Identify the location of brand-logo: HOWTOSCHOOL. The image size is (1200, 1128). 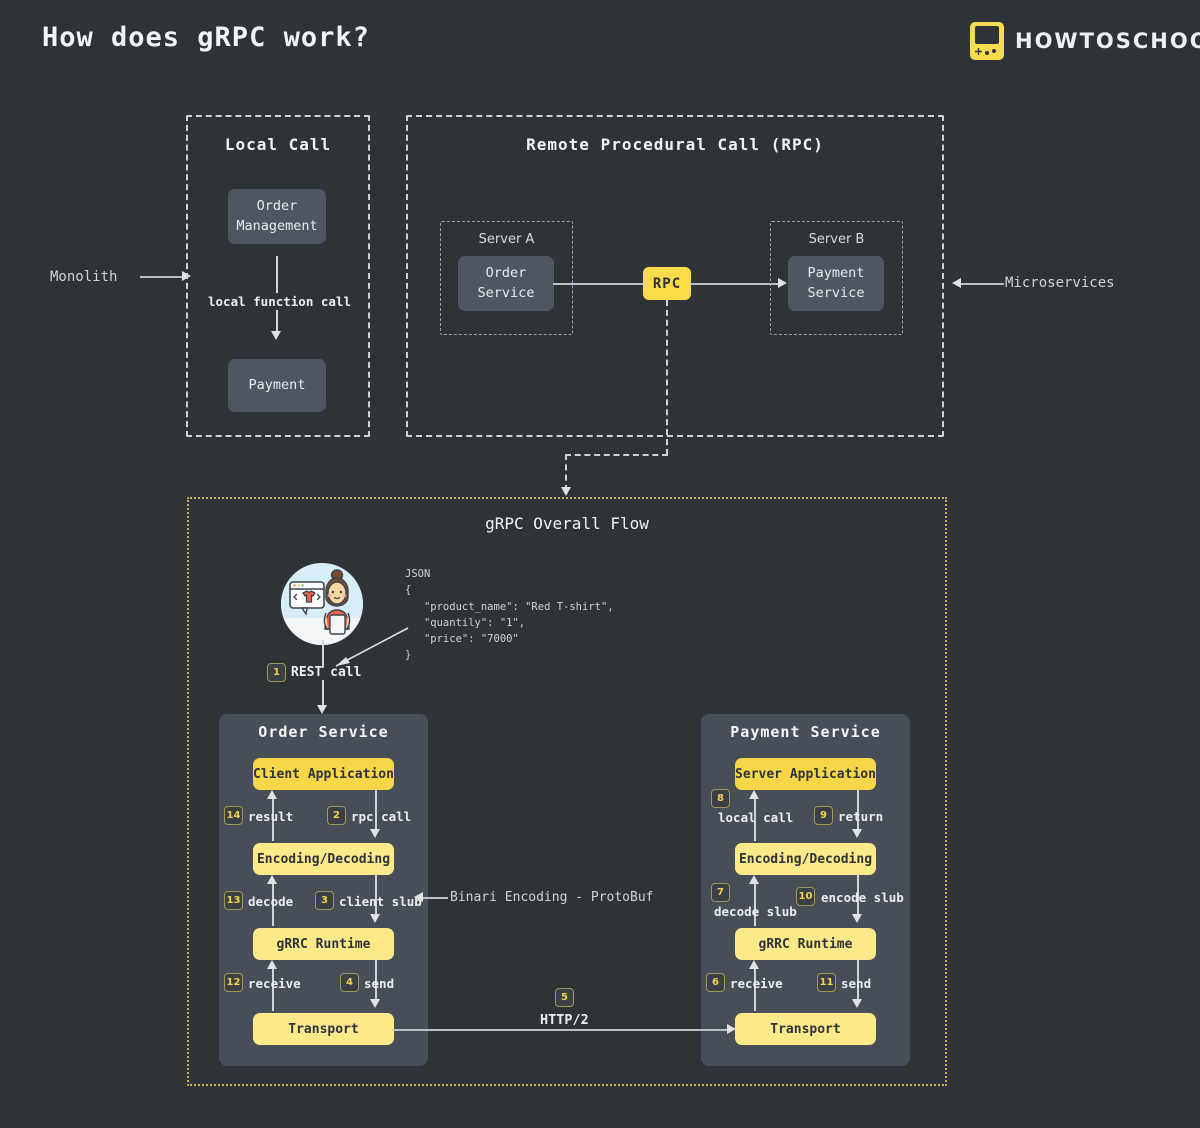
(1085, 41).